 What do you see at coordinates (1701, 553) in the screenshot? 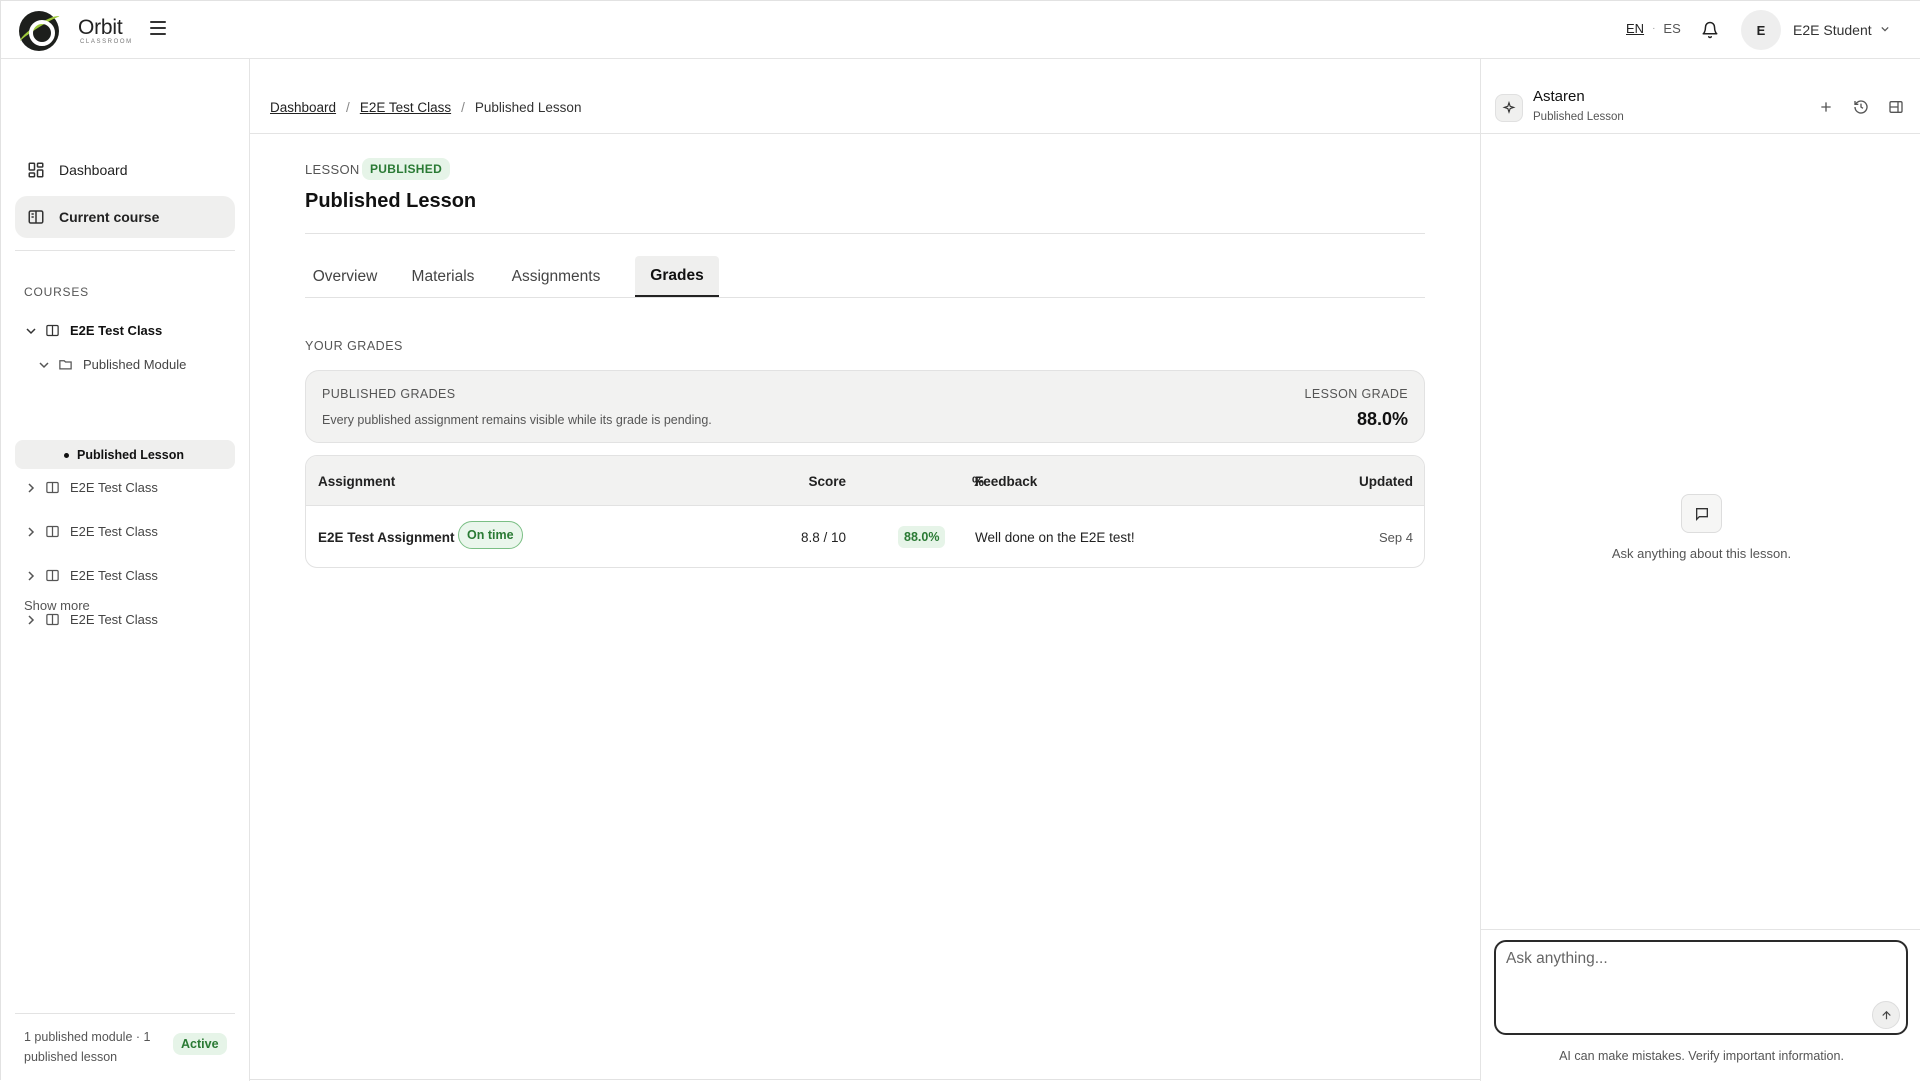
I see `assistant-empty-text: Ask anything about this lesson.` at bounding box center [1701, 553].